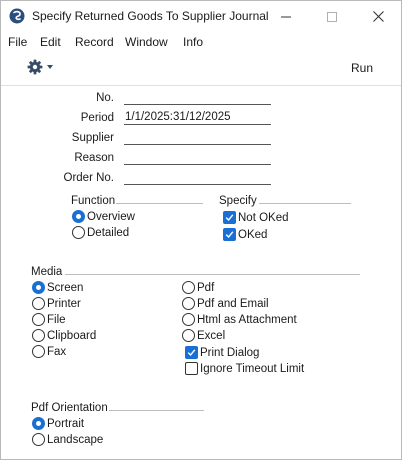 The width and height of the screenshot is (402, 460). What do you see at coordinates (38, 319) in the screenshot?
I see `media-file-radio` at bounding box center [38, 319].